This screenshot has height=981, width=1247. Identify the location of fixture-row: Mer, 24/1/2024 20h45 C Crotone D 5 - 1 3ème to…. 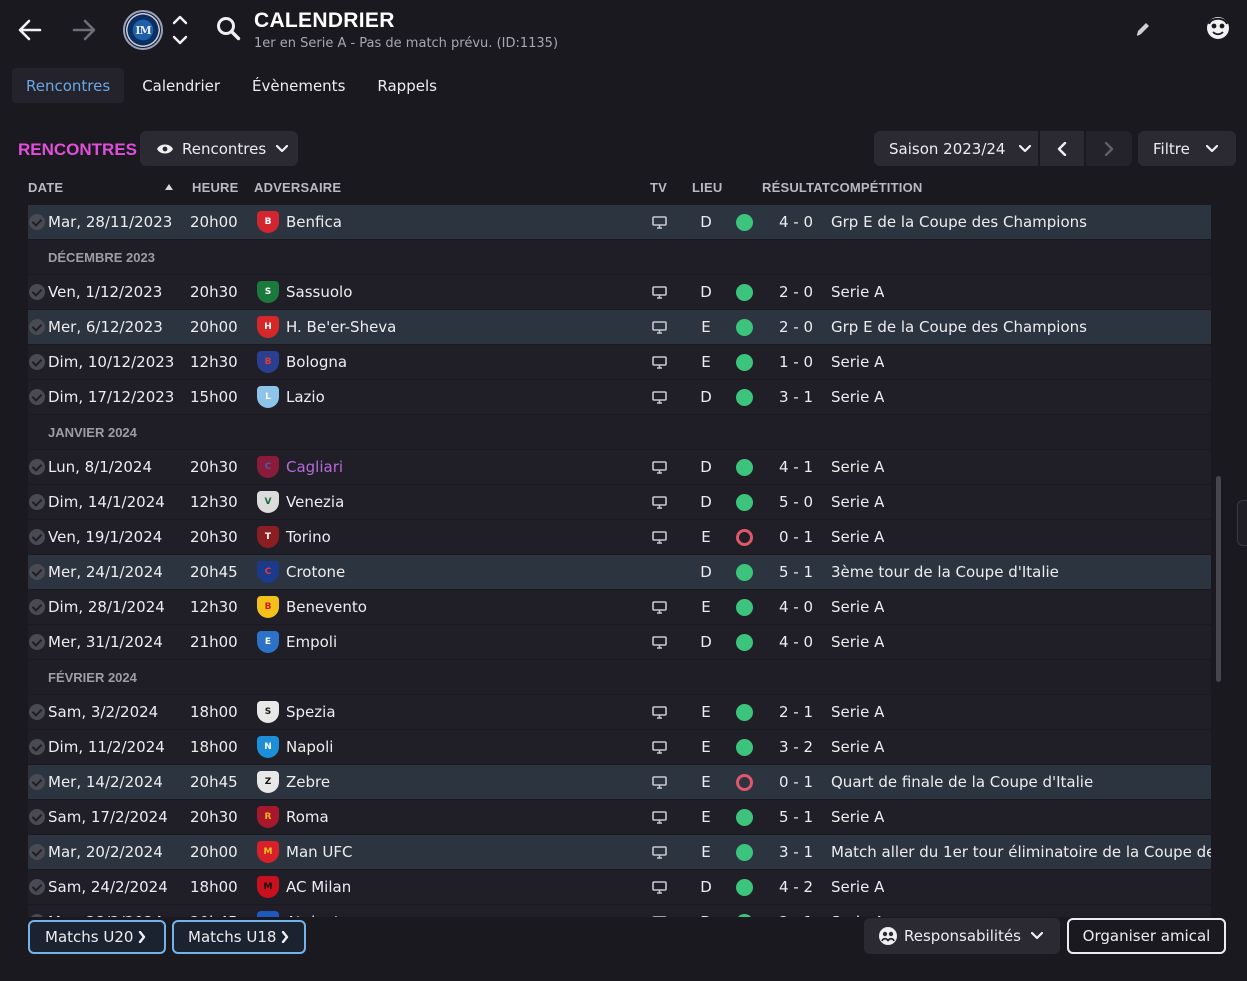
(619, 572).